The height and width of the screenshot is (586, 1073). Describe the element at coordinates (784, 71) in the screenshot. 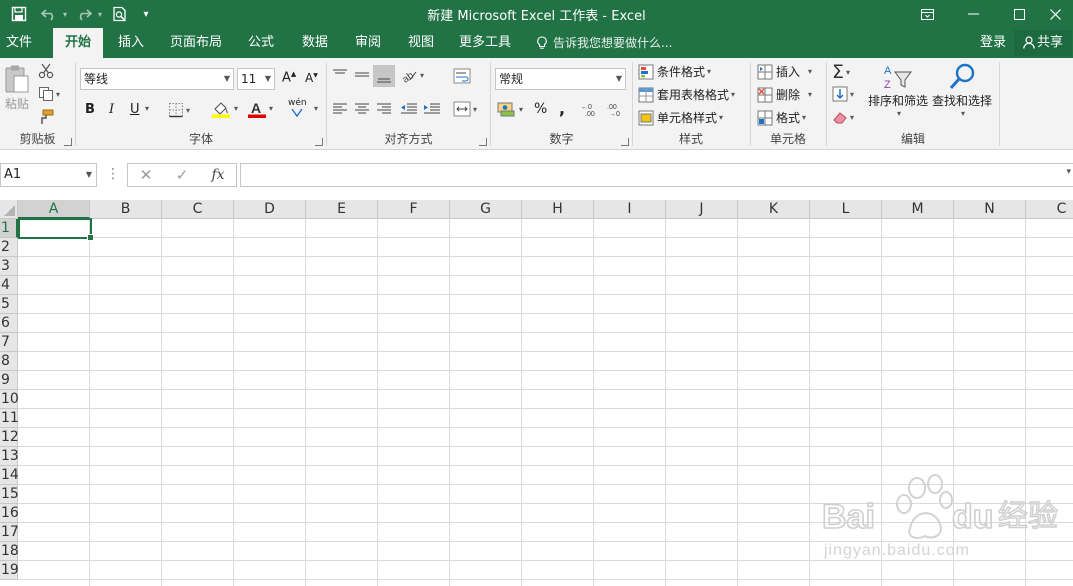

I see `insert-cells-button: 插入 ▾` at that location.